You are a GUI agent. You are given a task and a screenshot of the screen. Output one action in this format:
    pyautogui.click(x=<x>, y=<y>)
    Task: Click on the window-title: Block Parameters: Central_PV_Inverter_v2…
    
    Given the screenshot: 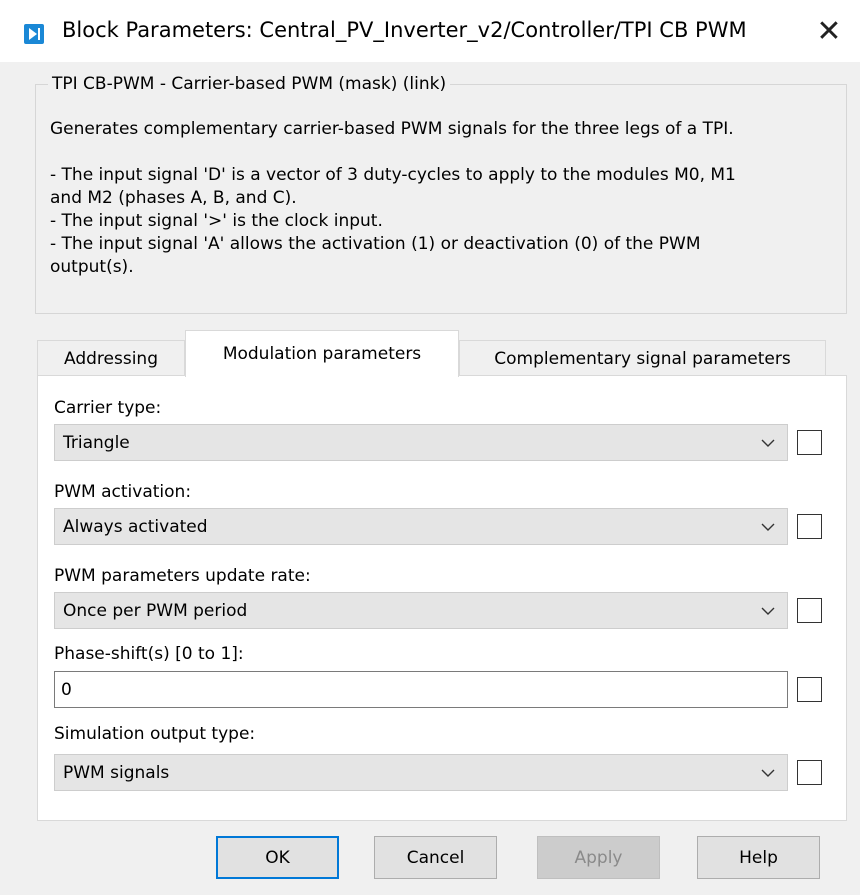 What is the action you would take?
    pyautogui.click(x=404, y=30)
    